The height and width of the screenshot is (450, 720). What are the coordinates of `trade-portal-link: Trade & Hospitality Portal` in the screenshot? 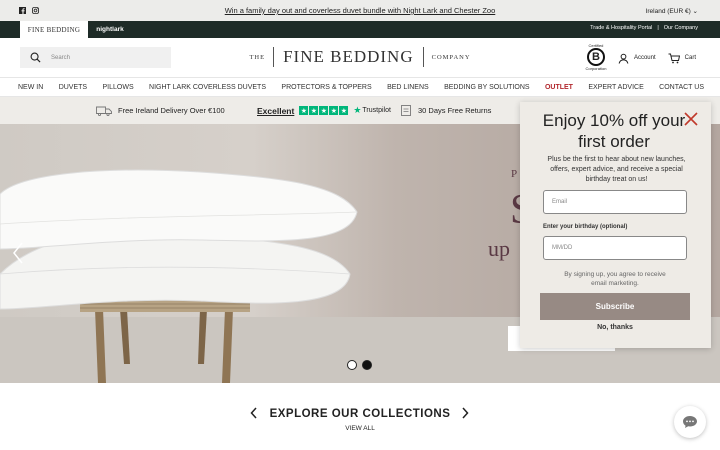 It's located at (621, 28).